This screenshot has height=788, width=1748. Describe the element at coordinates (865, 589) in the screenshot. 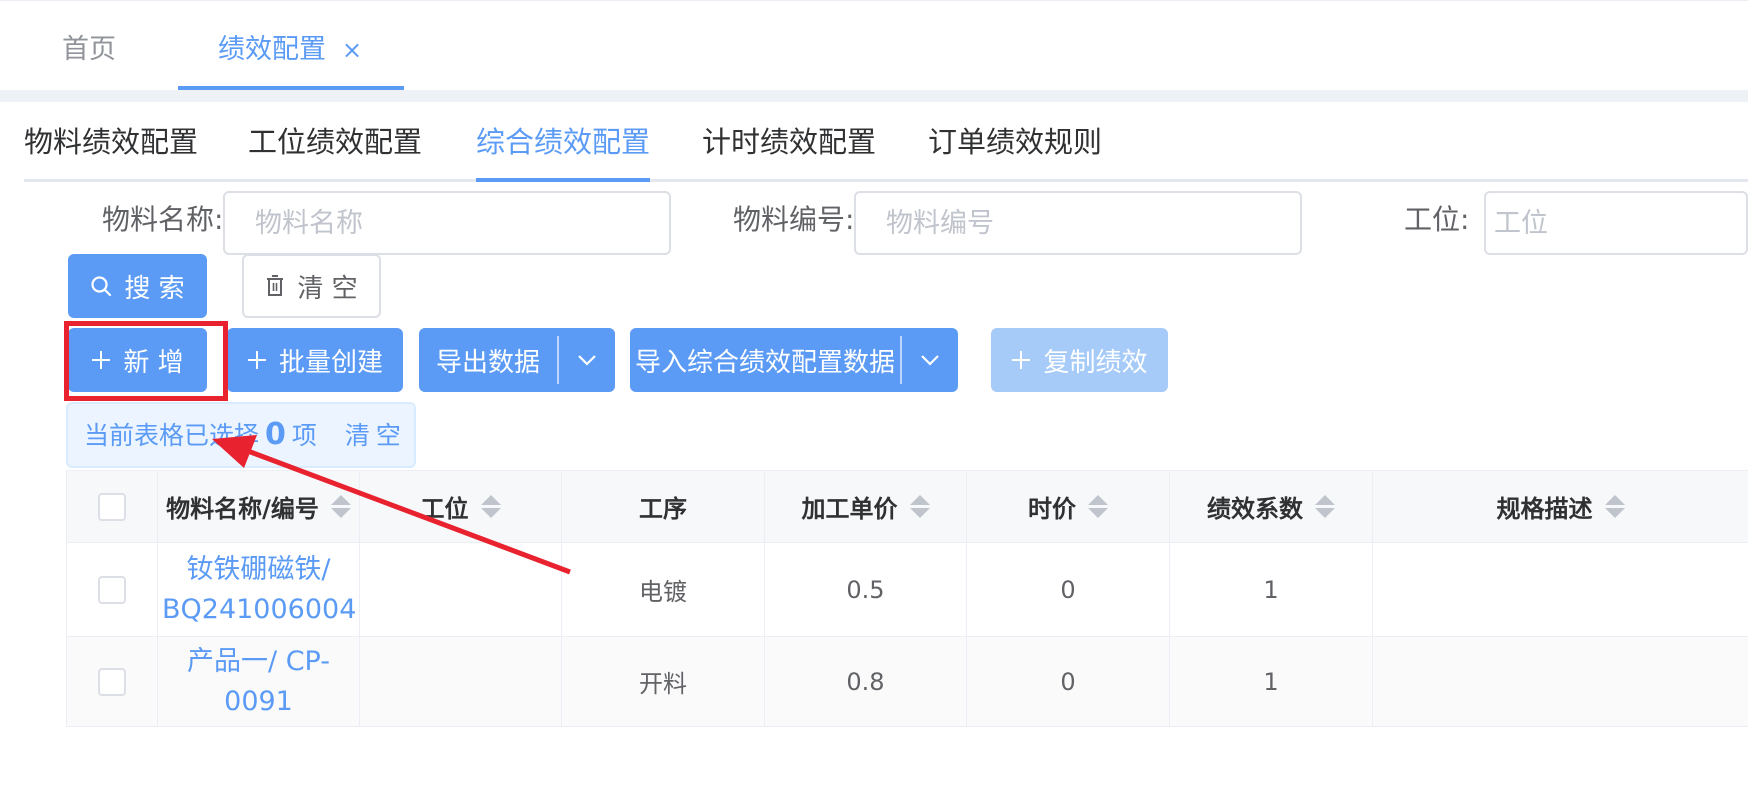

I see `unit-price-cell: 0.5` at that location.